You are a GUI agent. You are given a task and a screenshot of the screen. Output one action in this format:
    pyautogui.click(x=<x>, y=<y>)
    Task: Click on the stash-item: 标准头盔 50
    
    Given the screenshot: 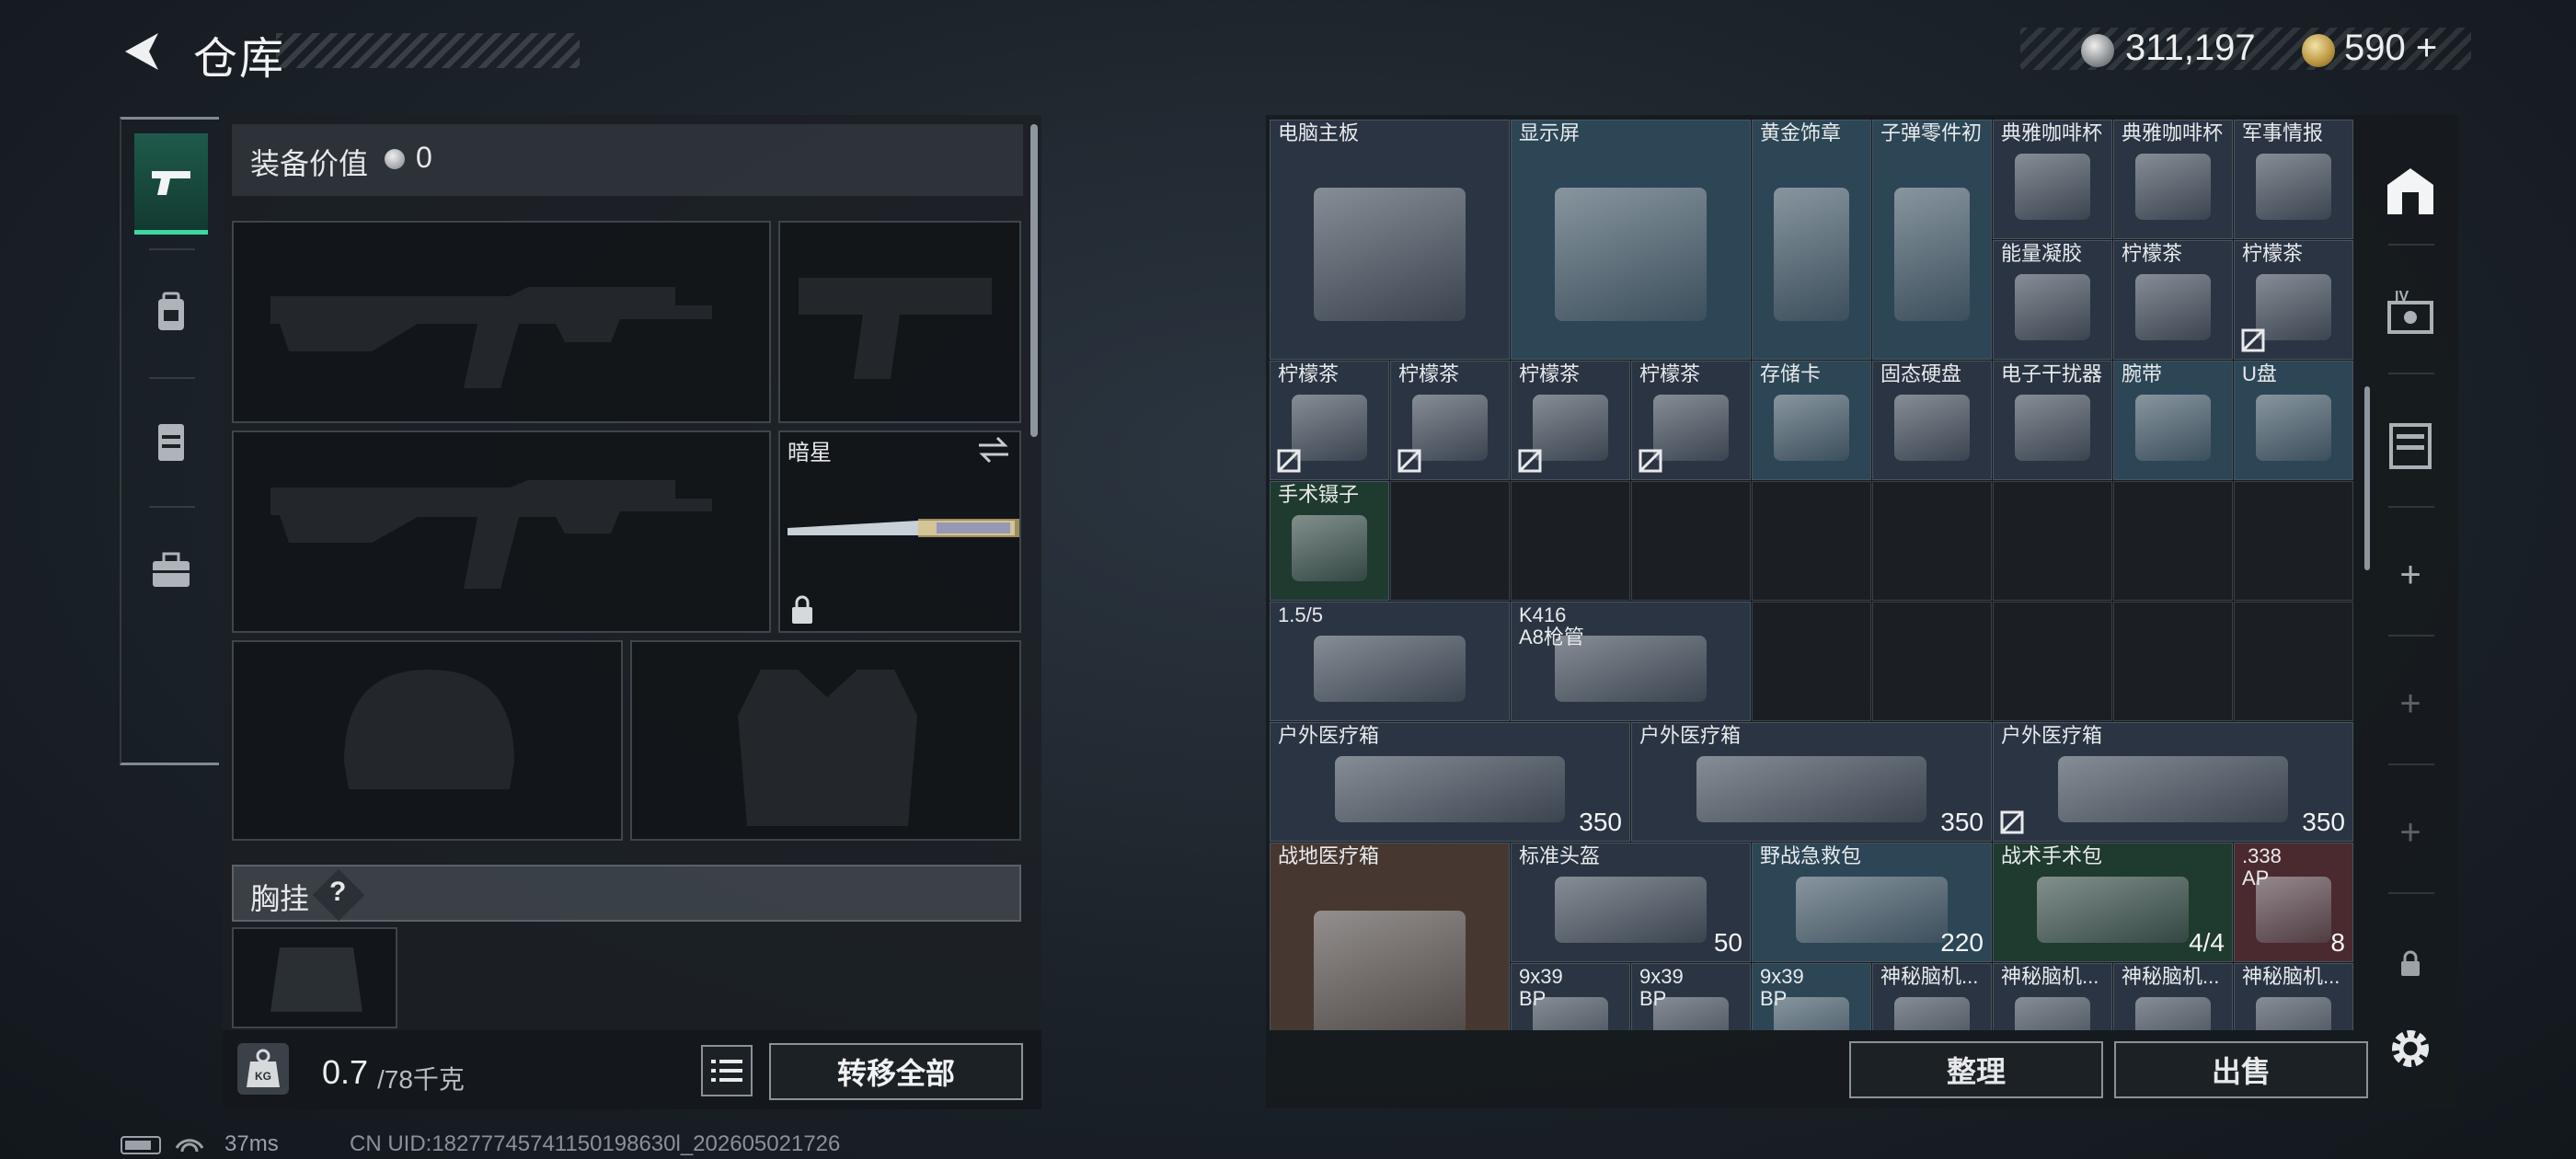 What is the action you would take?
    pyautogui.click(x=1631, y=902)
    